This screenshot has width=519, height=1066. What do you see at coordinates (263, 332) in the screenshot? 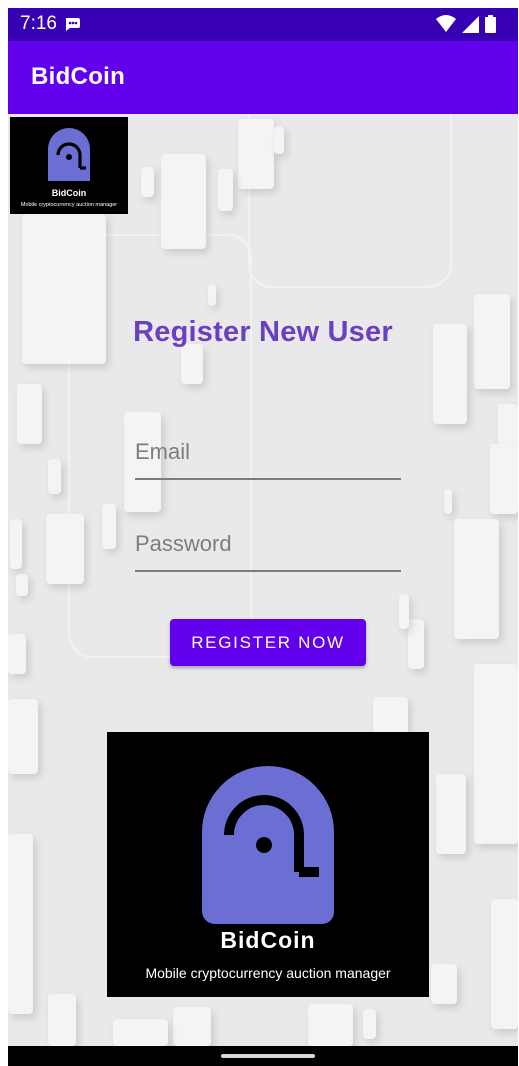
I see `page-title: Register New User` at bounding box center [263, 332].